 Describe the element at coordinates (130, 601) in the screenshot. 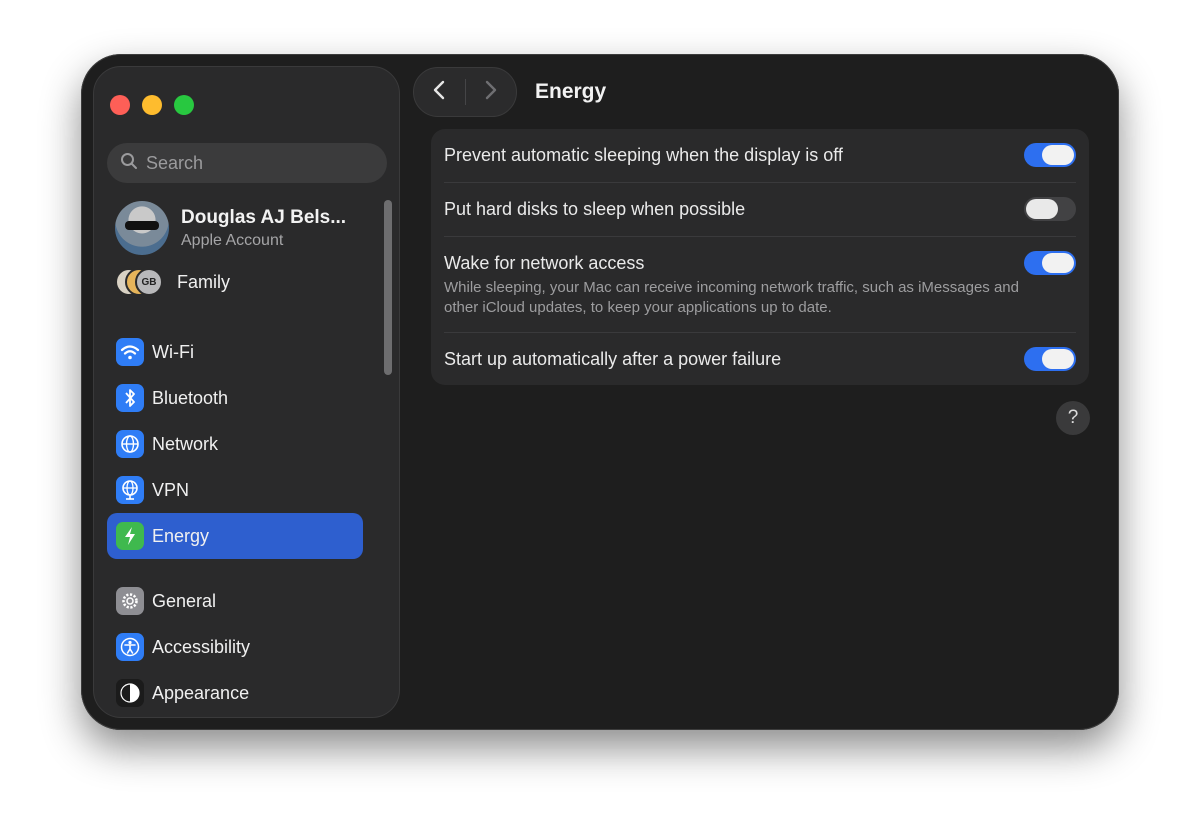

I see `gear-icon` at that location.